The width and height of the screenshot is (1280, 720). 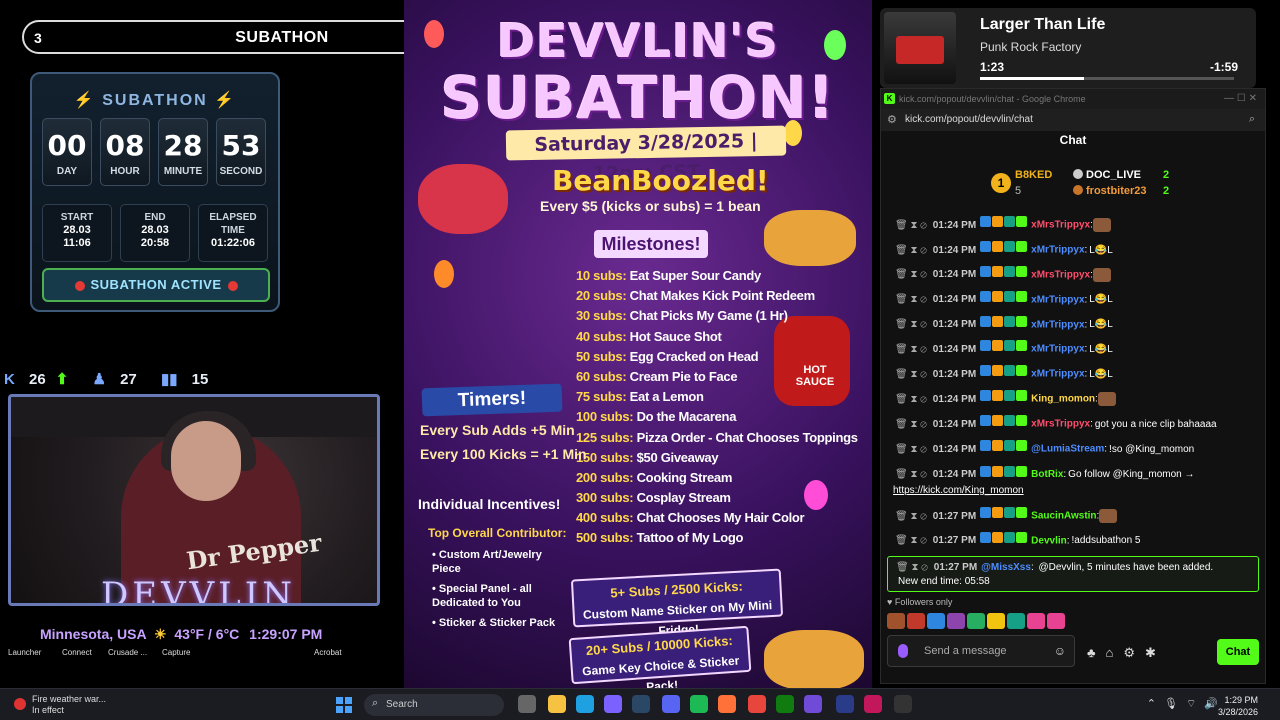 What do you see at coordinates (176, 652) in the screenshot?
I see `desktop-icon-capture: Capture` at bounding box center [176, 652].